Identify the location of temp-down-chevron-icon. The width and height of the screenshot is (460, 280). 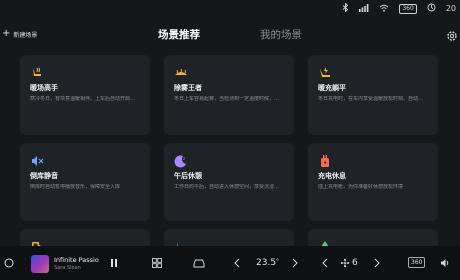
(237, 264).